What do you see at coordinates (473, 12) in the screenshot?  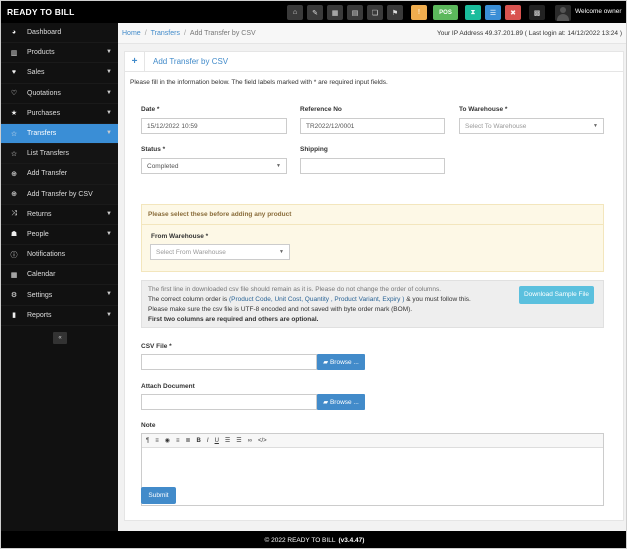 I see `hourglass-icon: ⧗` at bounding box center [473, 12].